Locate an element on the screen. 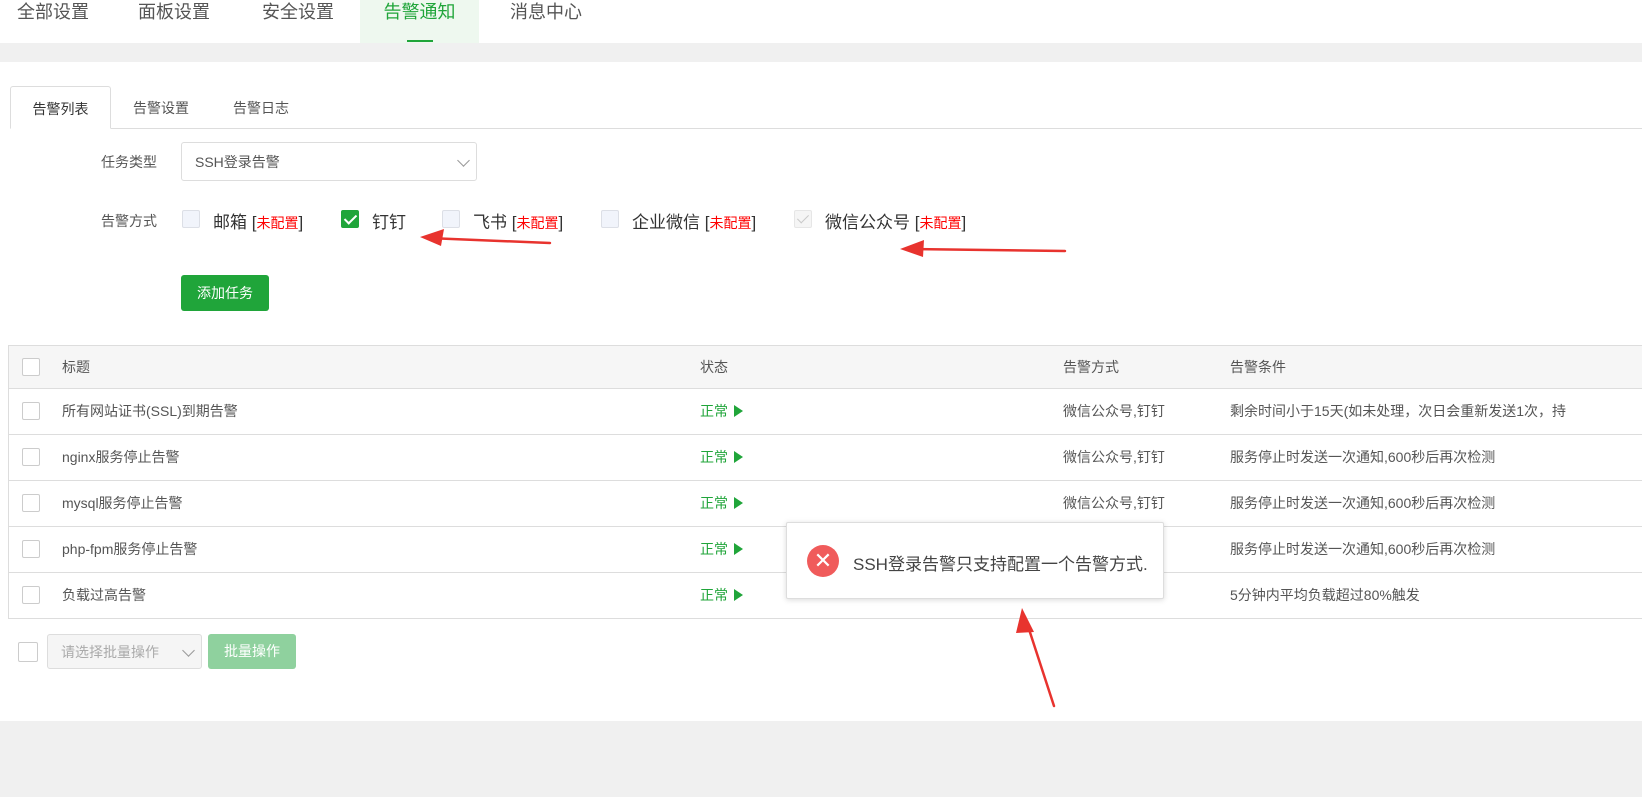 This screenshot has width=1642, height=797. subtab-alert-settings: 告警设置 is located at coordinates (161, 107).